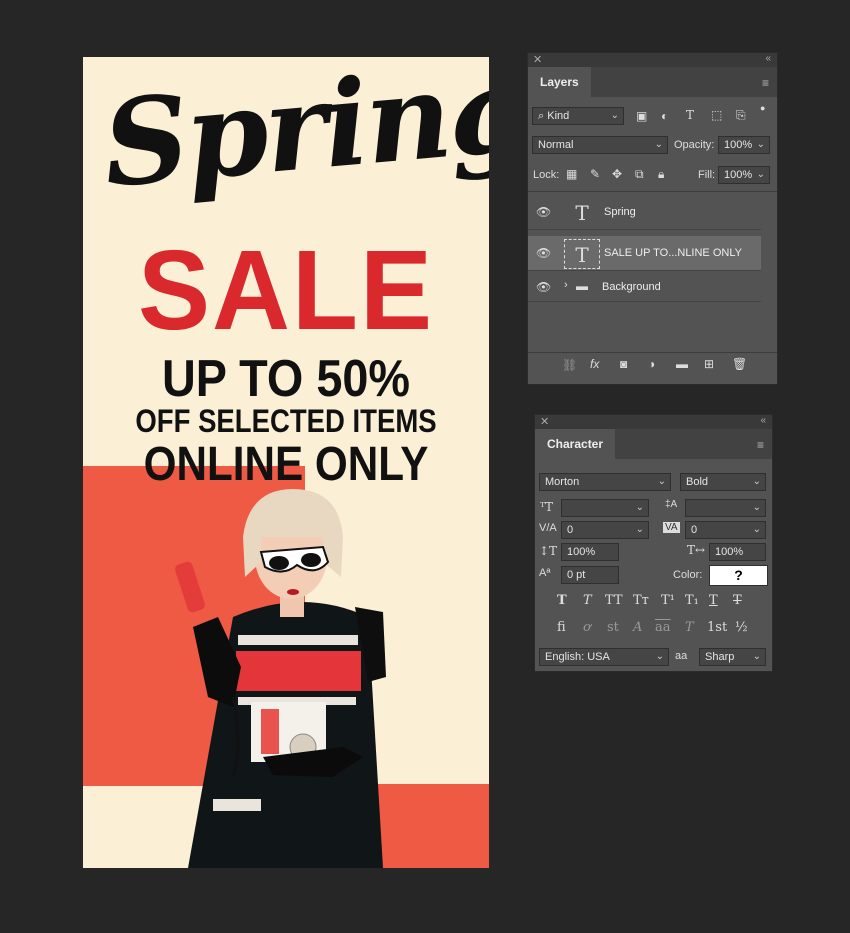  I want to click on adjustment-filter-icon: ◐, so click(664, 116).